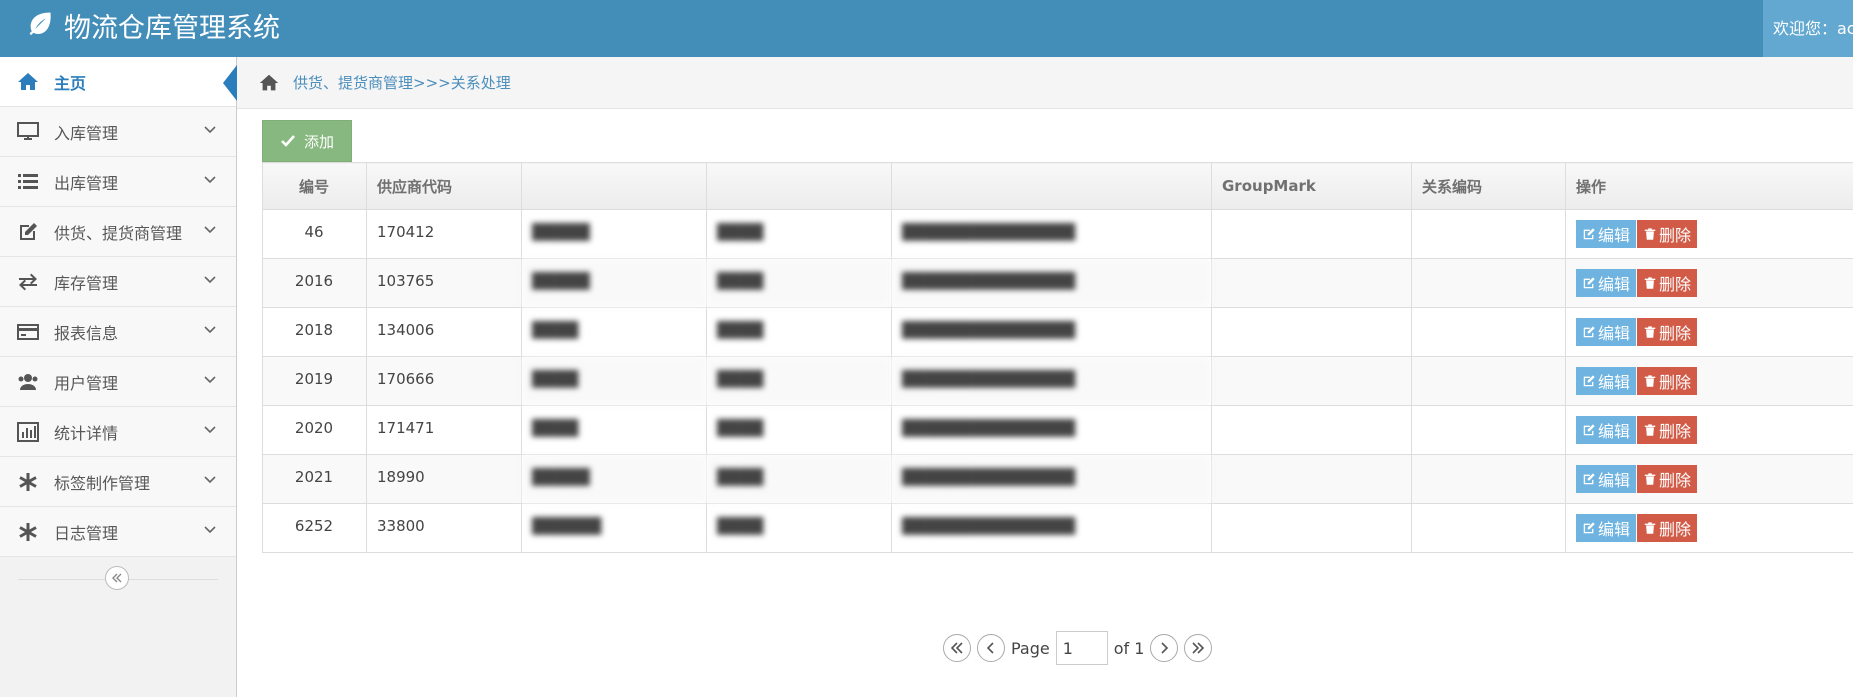  I want to click on table-row: 46 170412 █████ ████ ███████████████ 编辑 删除, so click(1057, 234).